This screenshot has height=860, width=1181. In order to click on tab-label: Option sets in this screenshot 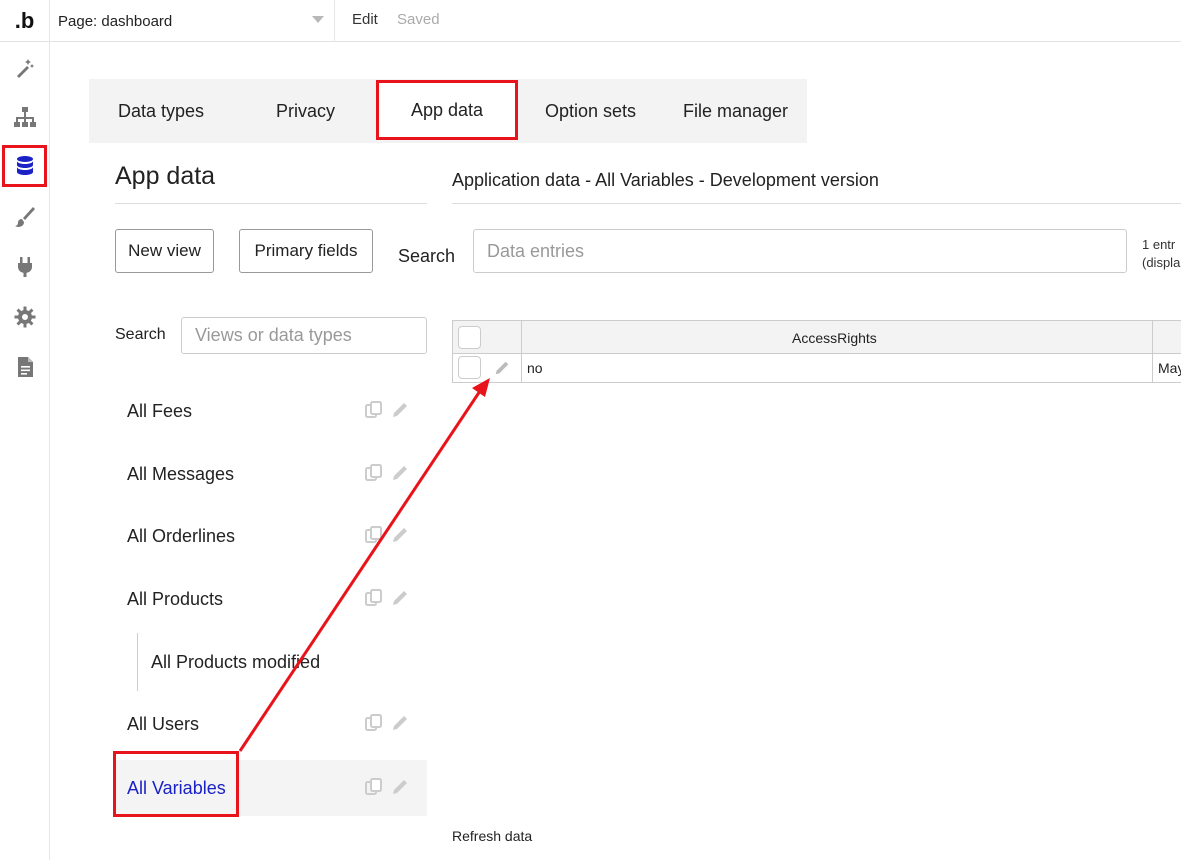, I will do `click(591, 110)`.